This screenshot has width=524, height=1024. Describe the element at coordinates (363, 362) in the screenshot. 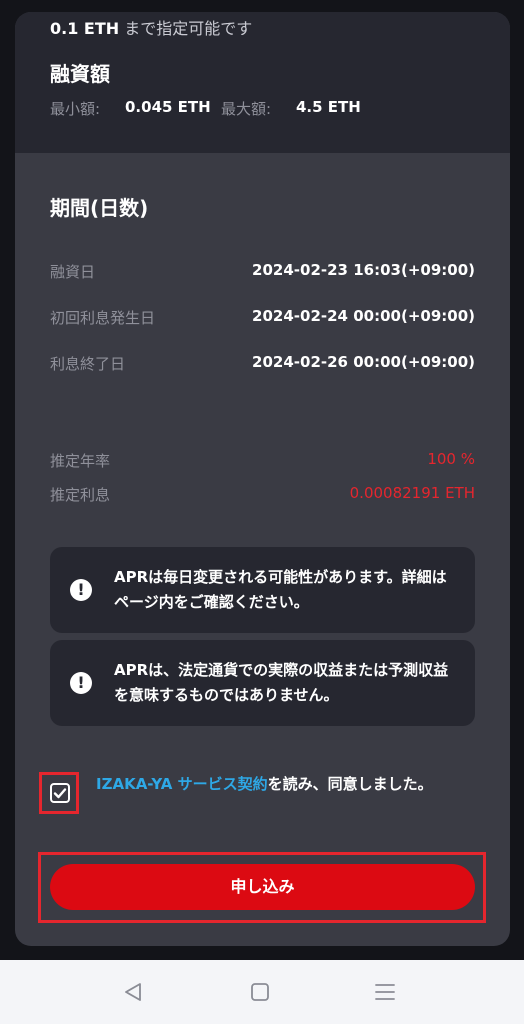

I see `period-row-value: 2024-02-26 00:00(+09:00)` at that location.